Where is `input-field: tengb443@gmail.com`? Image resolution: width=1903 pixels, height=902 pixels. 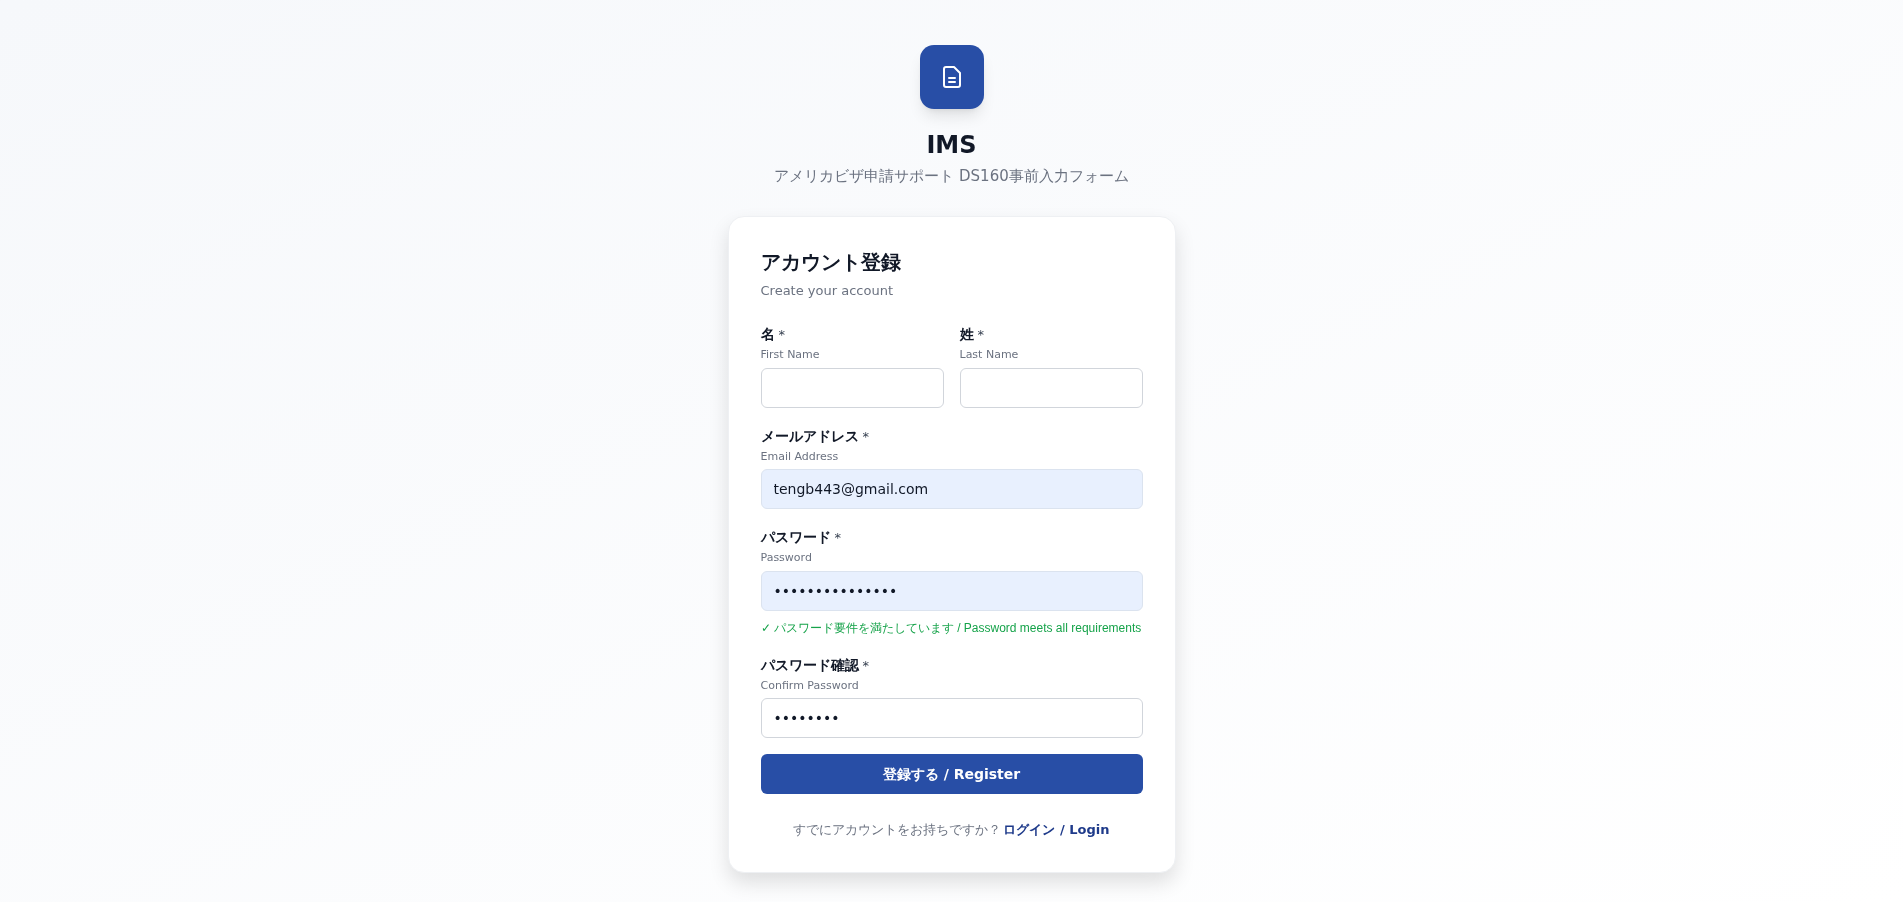 input-field: tengb443@gmail.com is located at coordinates (951, 489).